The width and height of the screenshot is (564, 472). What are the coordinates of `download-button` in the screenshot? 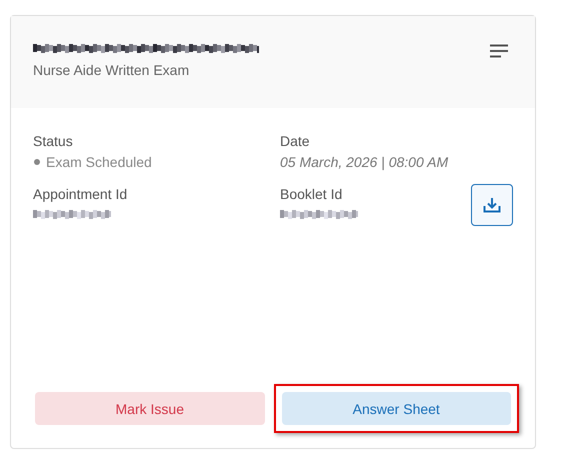 It's located at (492, 205).